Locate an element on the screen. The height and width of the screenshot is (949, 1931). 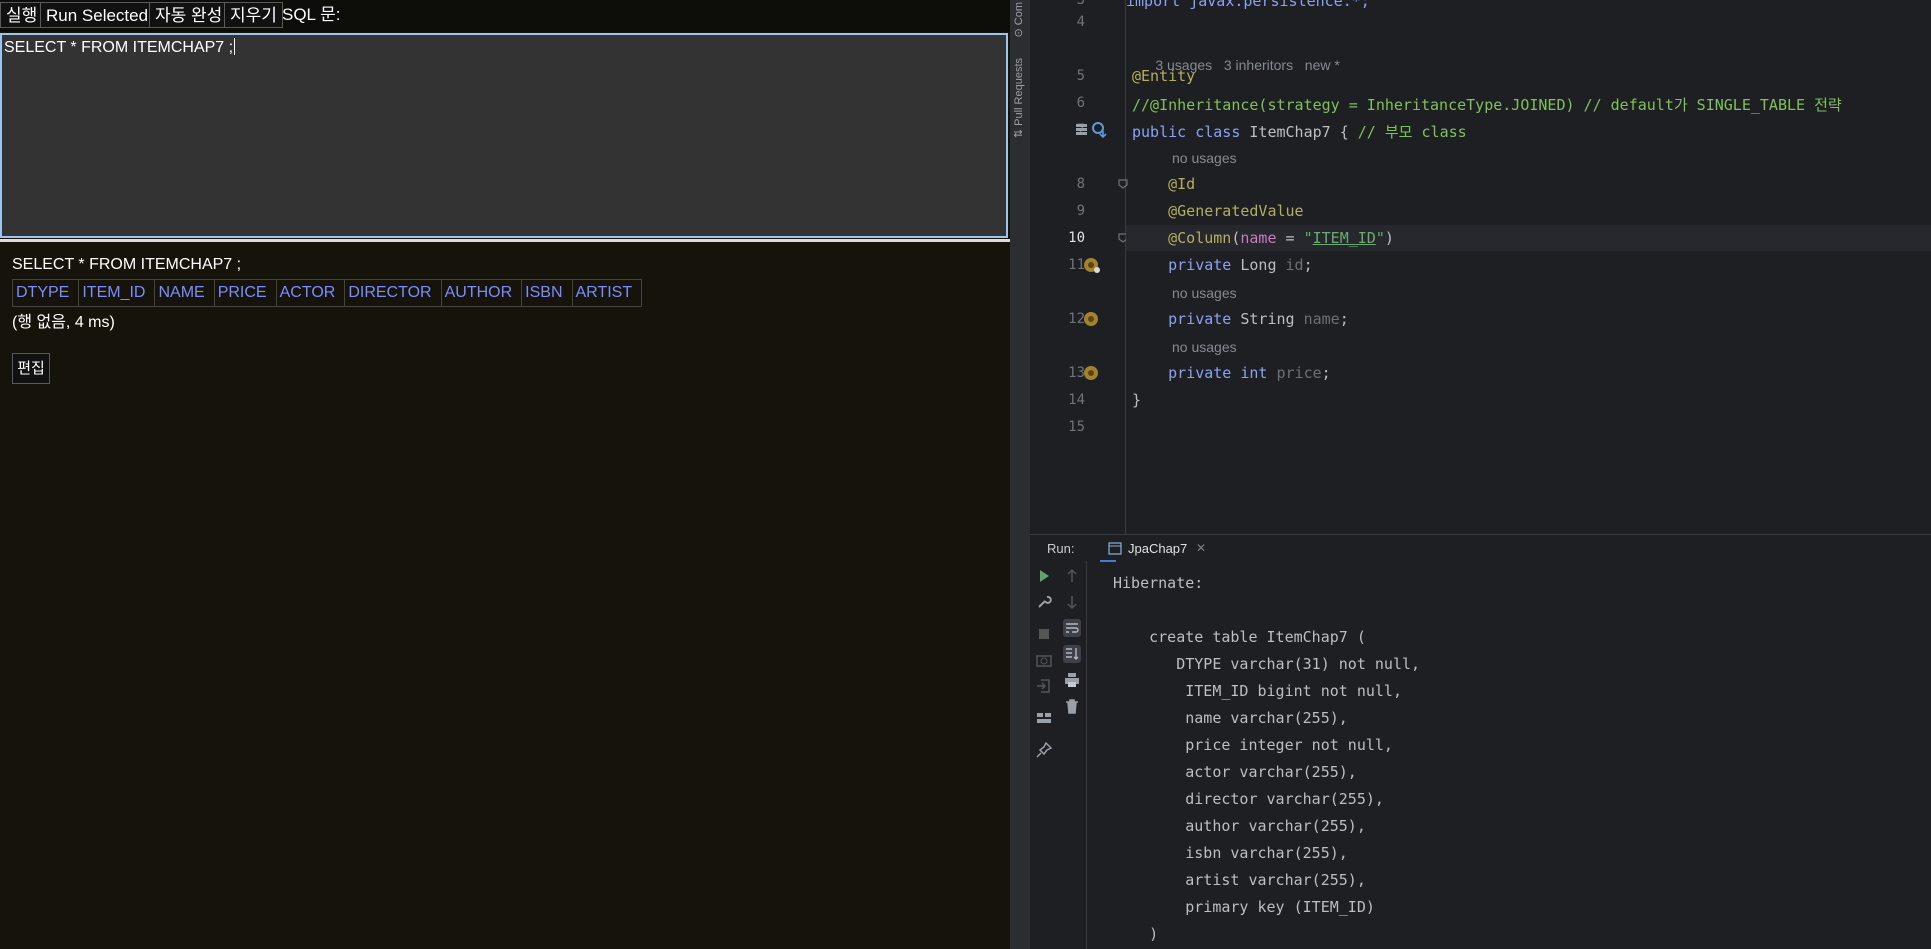
result-status: (행 없음, 4 ms) is located at coordinates (63, 322).